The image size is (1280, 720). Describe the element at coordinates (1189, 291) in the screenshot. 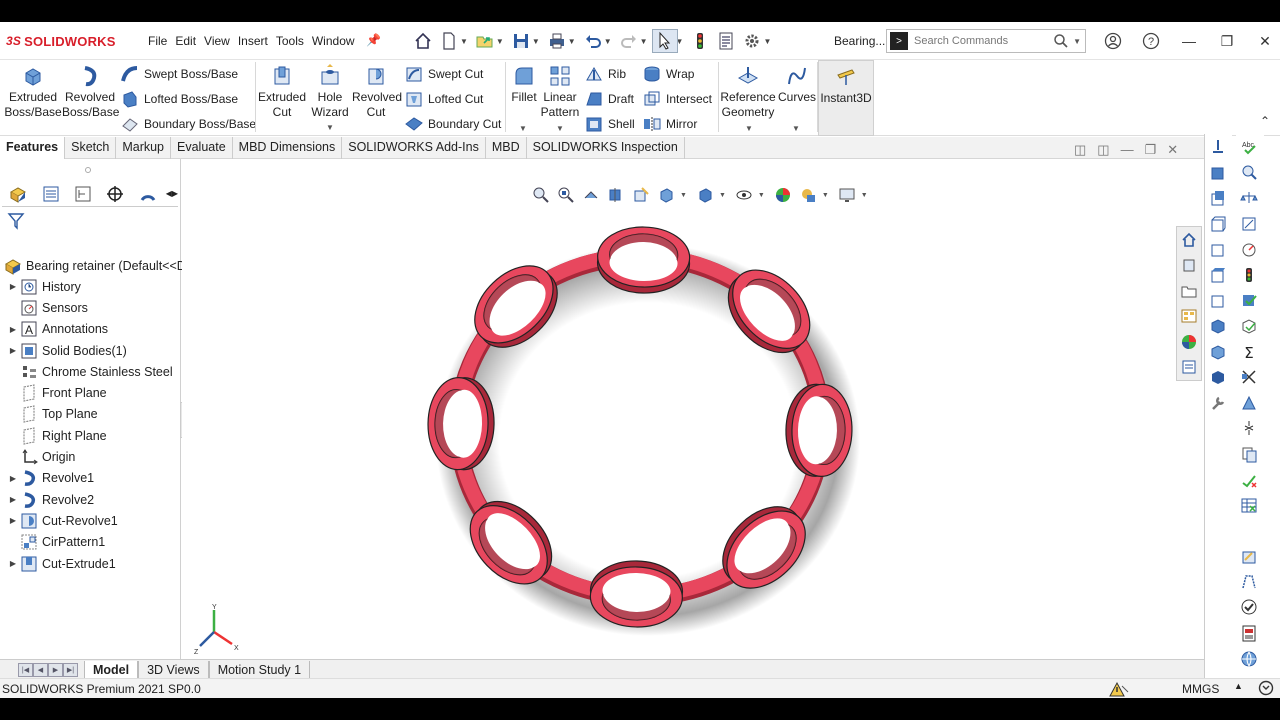

I see `file-explorer-icon` at that location.